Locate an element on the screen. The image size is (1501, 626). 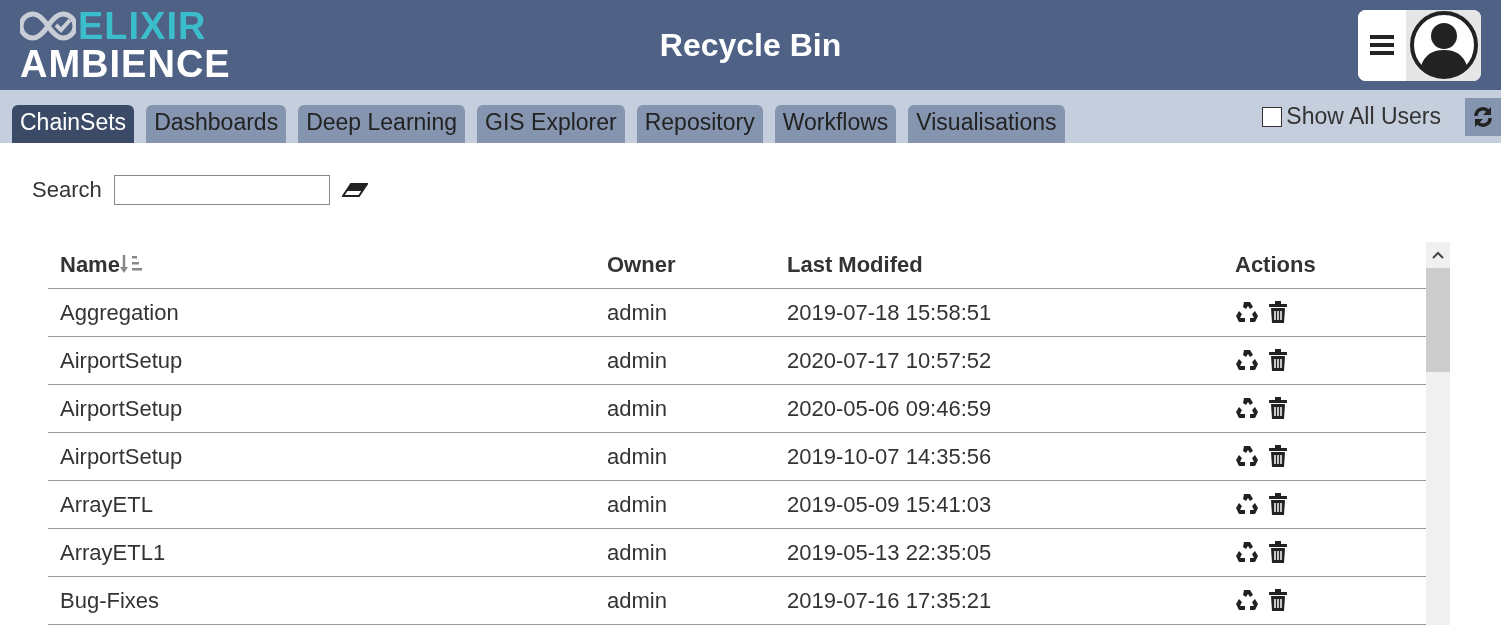
tab: Workflows is located at coordinates (835, 124).